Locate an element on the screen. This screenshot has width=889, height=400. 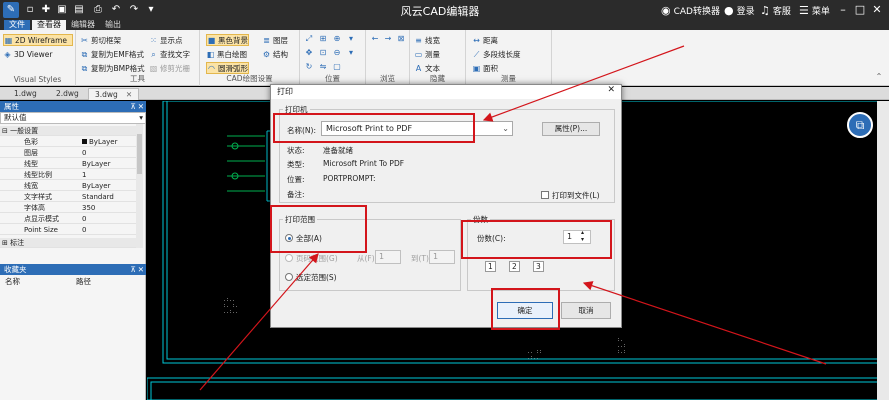
copy-emf-button: ⧉ 复制为EMF格式 is located at coordinates (112, 54).